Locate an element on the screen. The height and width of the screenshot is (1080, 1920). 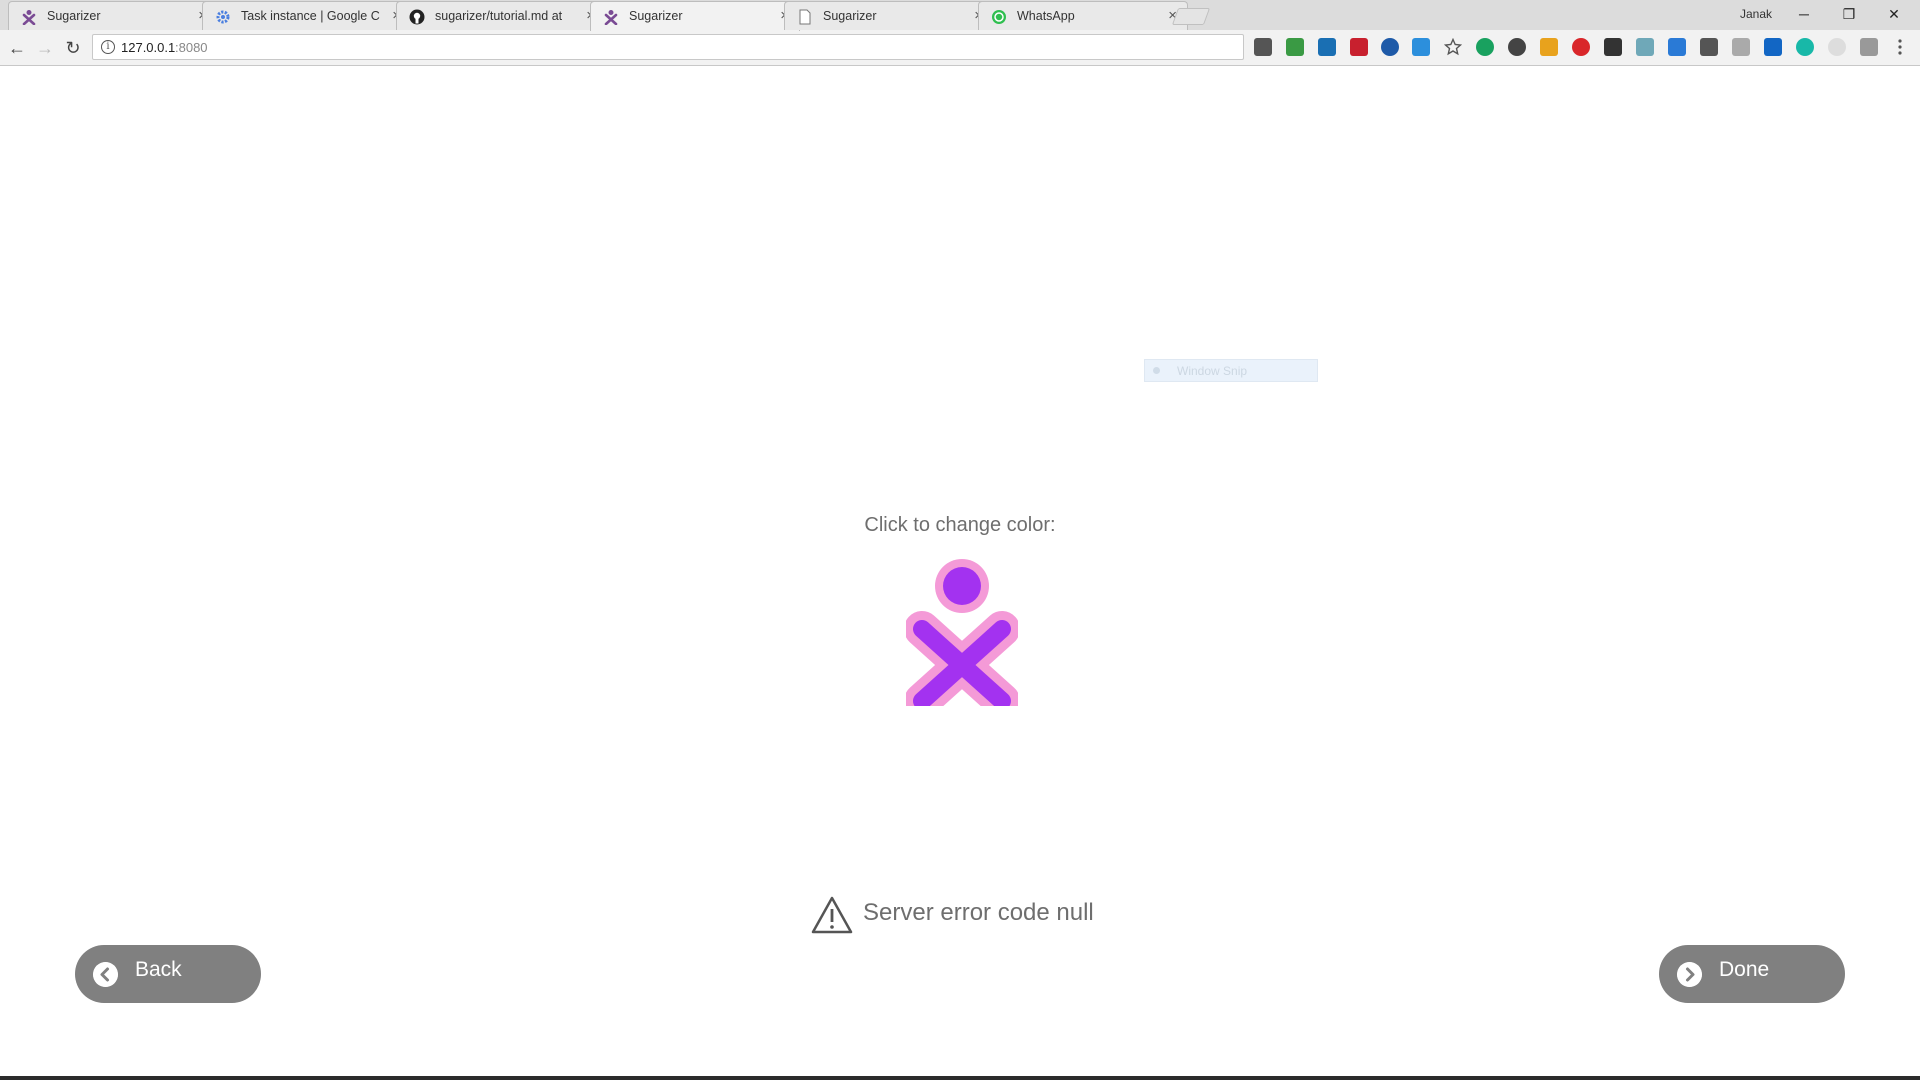
snip-dot-icon is located at coordinates (1156, 370).